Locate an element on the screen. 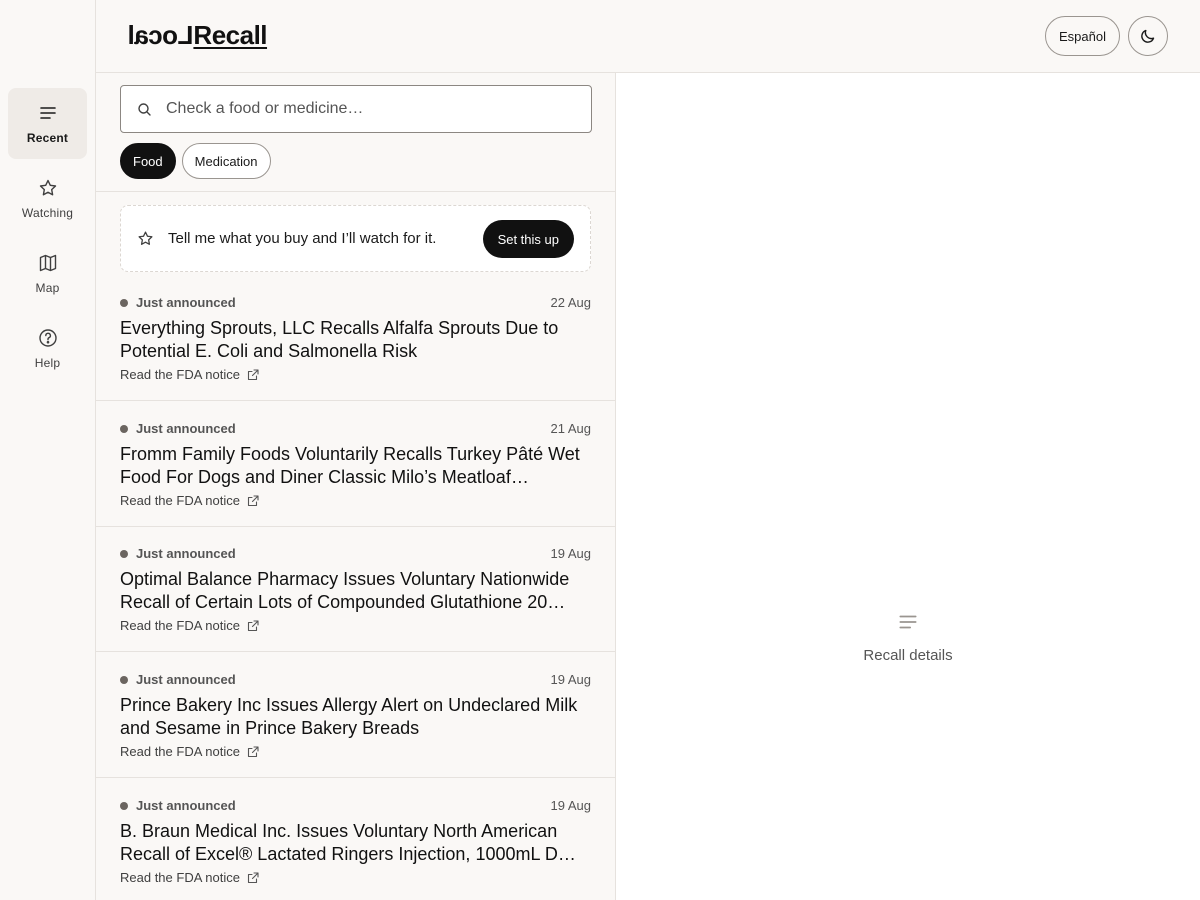  sidebar: Recent Watching Map Help is located at coordinates (48, 450).